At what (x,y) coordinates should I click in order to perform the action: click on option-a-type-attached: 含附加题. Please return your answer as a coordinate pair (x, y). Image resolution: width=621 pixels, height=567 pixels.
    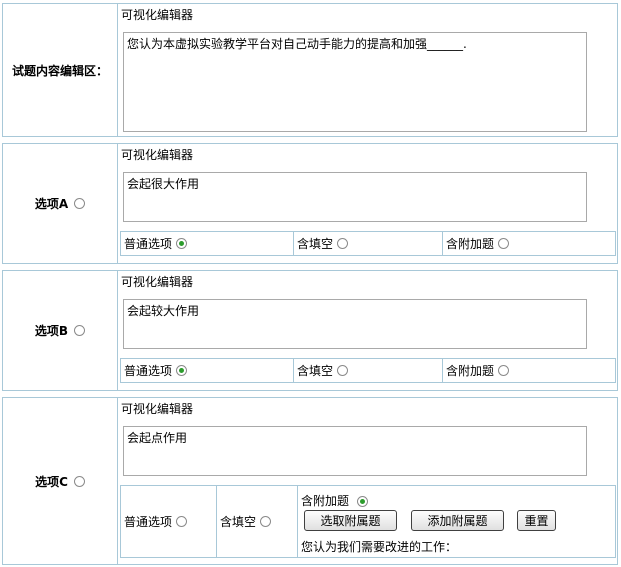
    Looking at the image, I should click on (529, 243).